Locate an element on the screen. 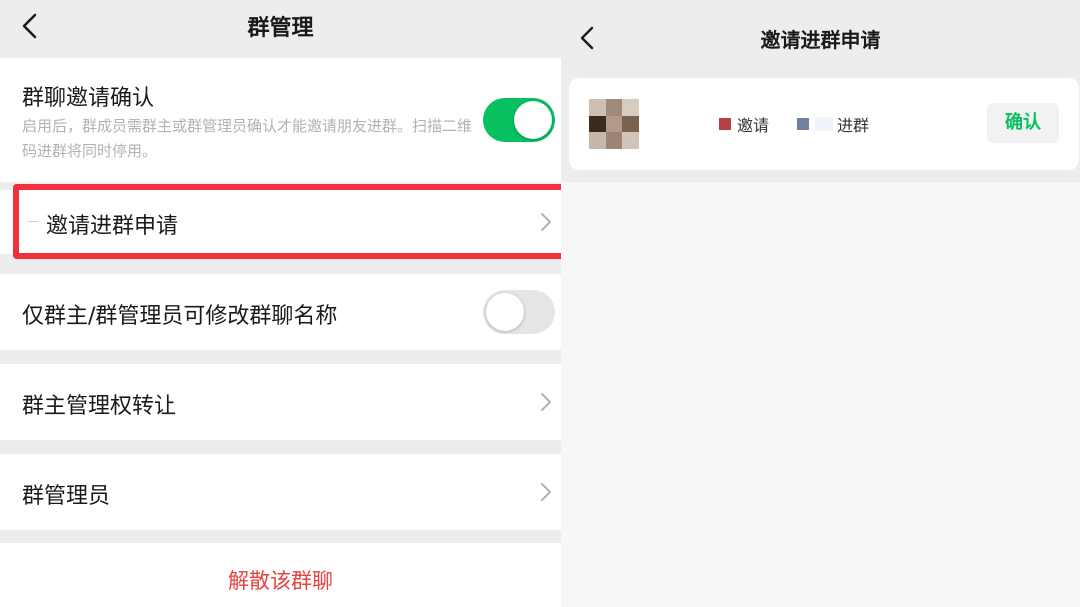 The image size is (1080, 607). page-title: 群管理 is located at coordinates (280, 28).